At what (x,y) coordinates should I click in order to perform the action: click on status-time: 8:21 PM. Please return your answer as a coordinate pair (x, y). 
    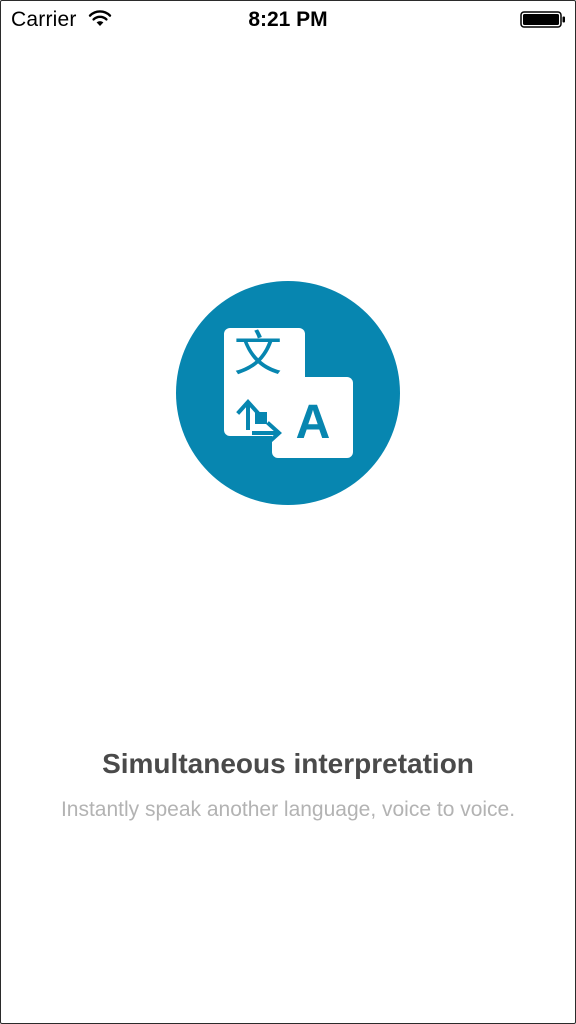
    Looking at the image, I should click on (288, 19).